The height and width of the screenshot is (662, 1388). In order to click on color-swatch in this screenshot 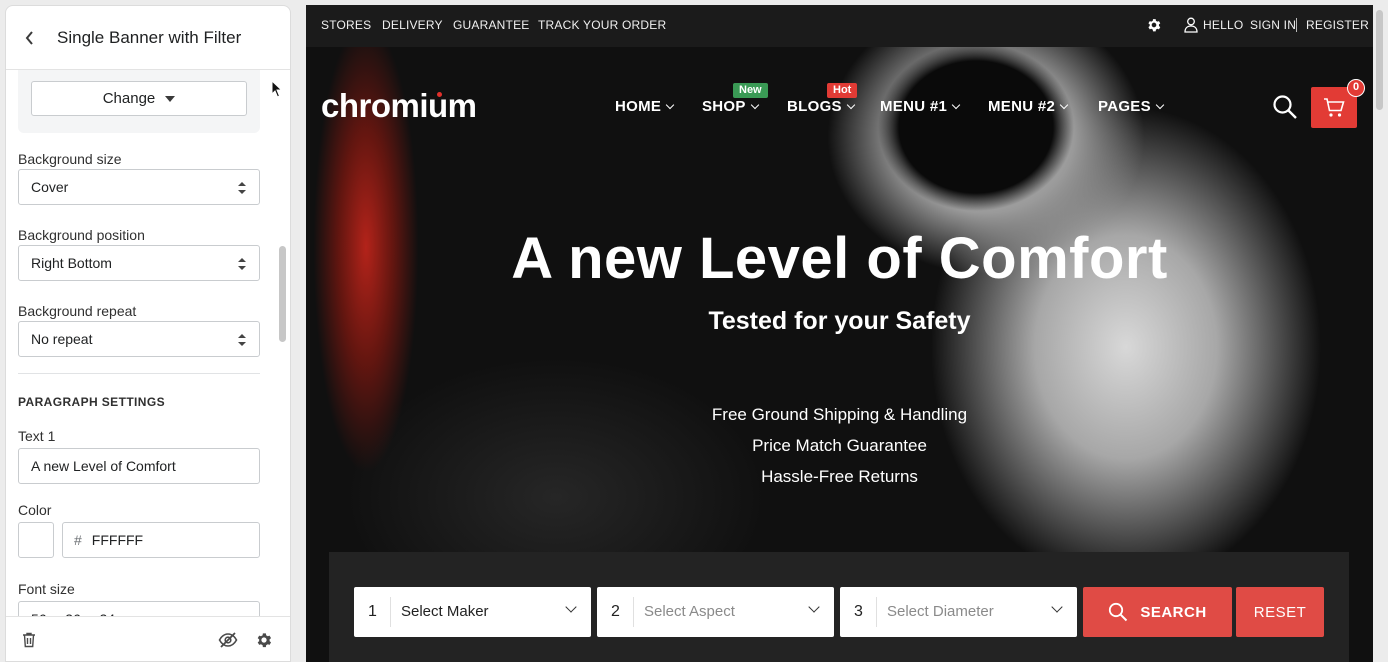, I will do `click(36, 540)`.